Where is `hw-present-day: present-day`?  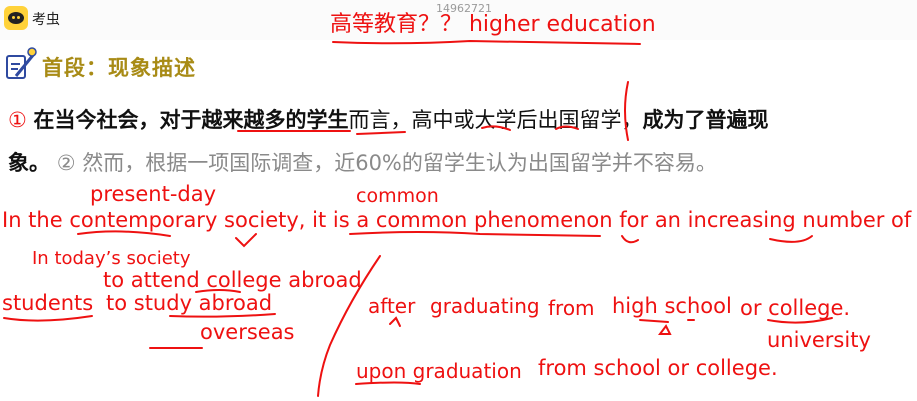 hw-present-day: present-day is located at coordinates (153, 194).